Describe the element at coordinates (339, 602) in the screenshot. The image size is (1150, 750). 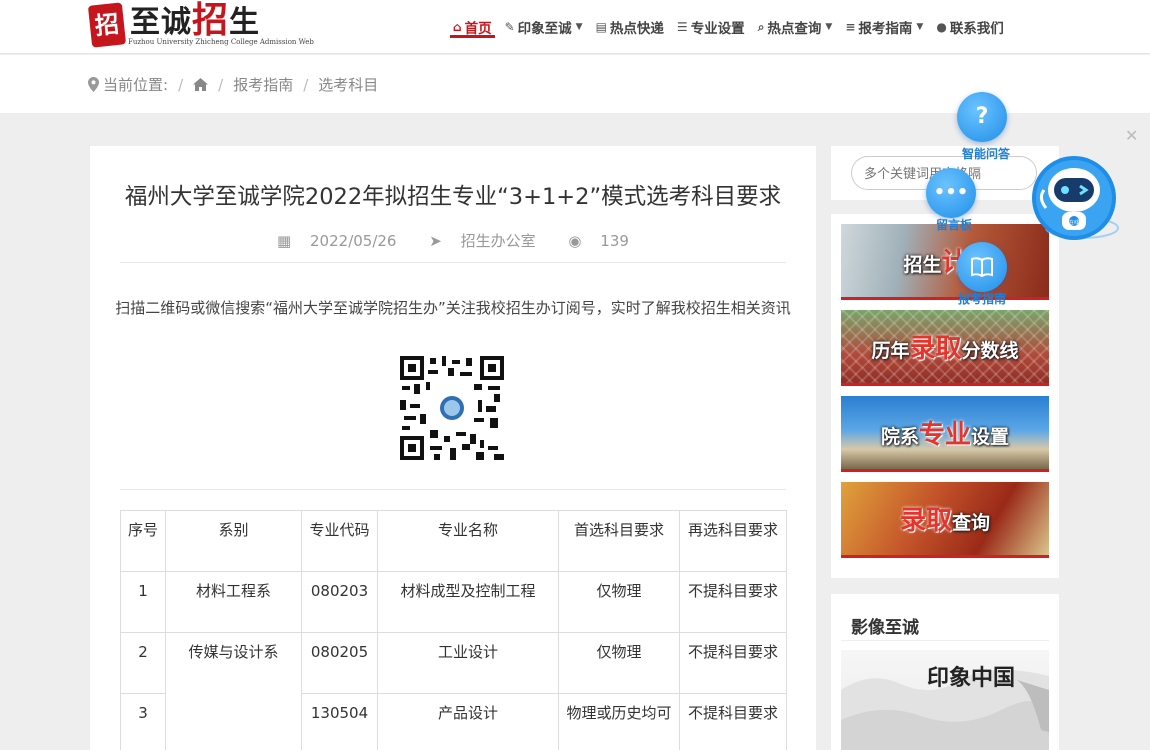
I see `table-cell: 080203` at that location.